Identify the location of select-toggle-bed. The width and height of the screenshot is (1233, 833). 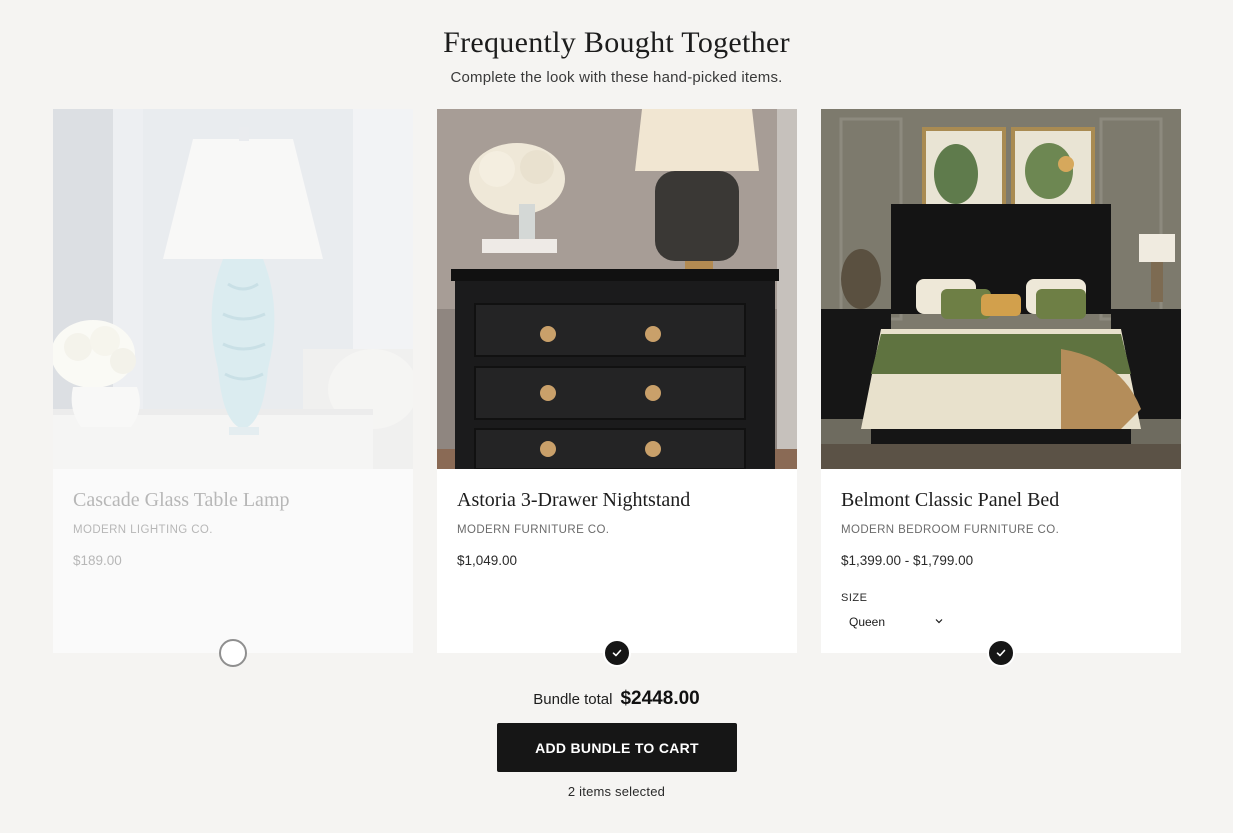
(1001, 653).